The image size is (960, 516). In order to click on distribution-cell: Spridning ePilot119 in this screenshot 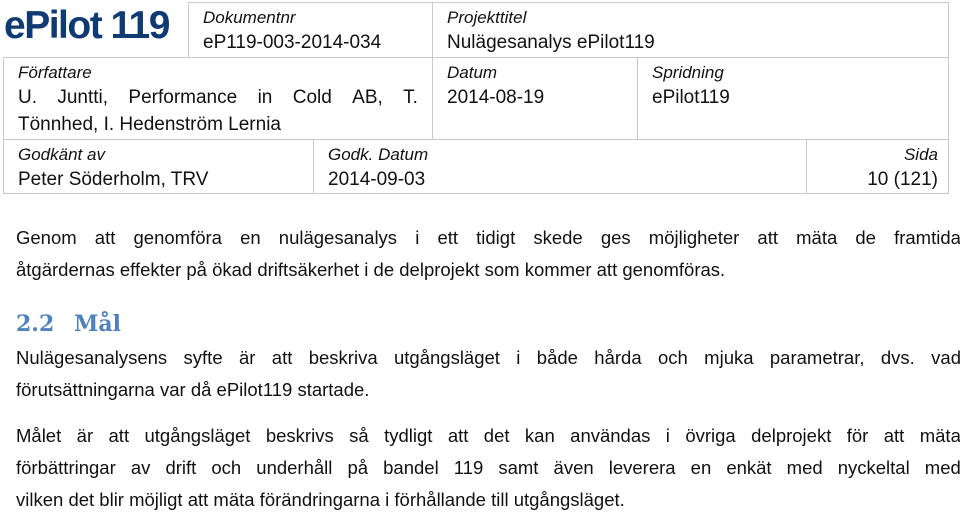, I will do `click(793, 98)`.